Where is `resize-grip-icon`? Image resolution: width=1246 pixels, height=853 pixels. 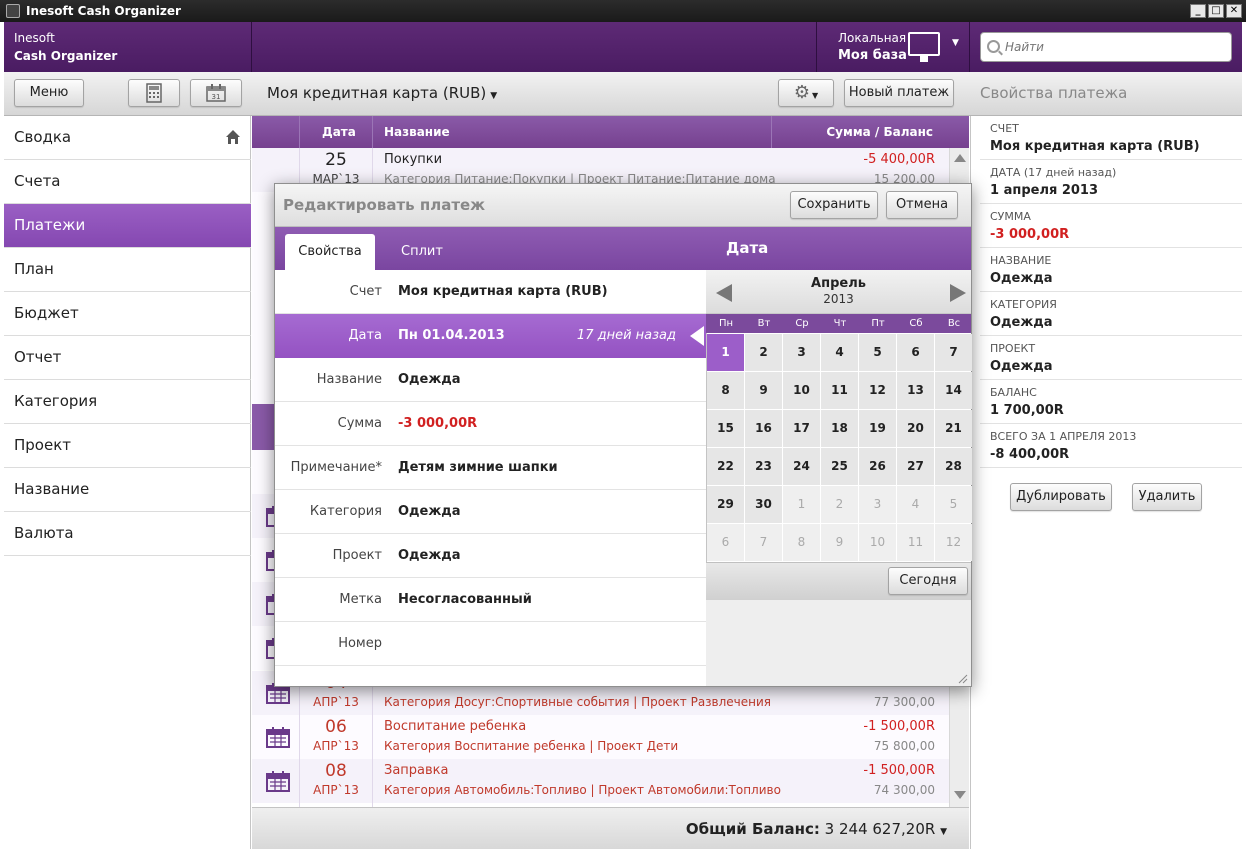 resize-grip-icon is located at coordinates (962, 678).